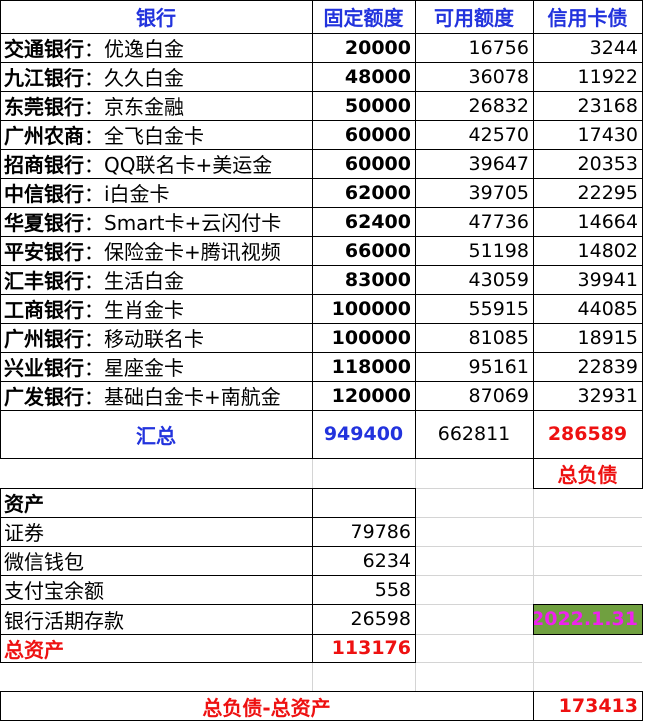 This screenshot has height=721, width=646. I want to click on card-name: ：基础白金卡+南航金, so click(182, 397).